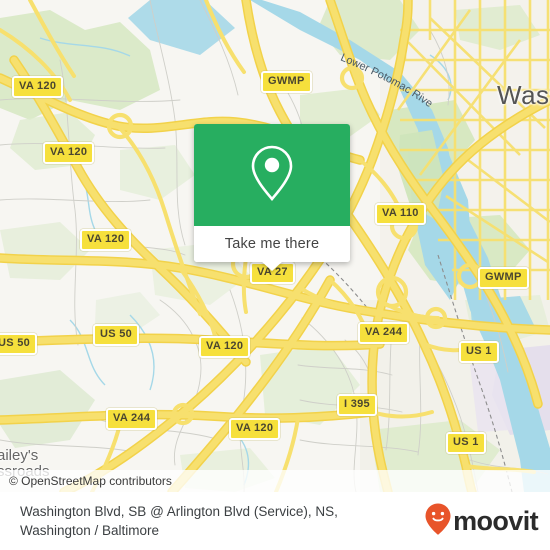 Image resolution: width=550 pixels, height=550 pixels. I want to click on take-me-there-label: Take me there, so click(272, 244).